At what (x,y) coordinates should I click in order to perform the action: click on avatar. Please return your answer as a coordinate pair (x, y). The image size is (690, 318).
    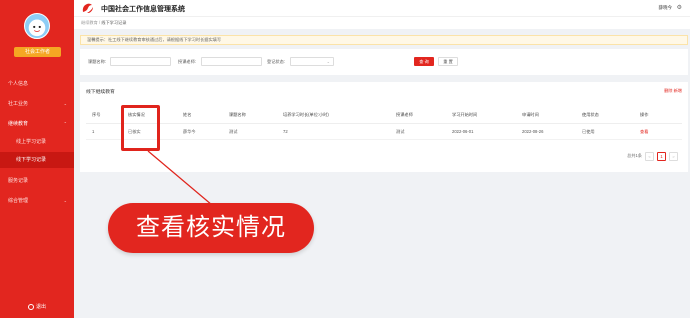
    Looking at the image, I should click on (37, 26).